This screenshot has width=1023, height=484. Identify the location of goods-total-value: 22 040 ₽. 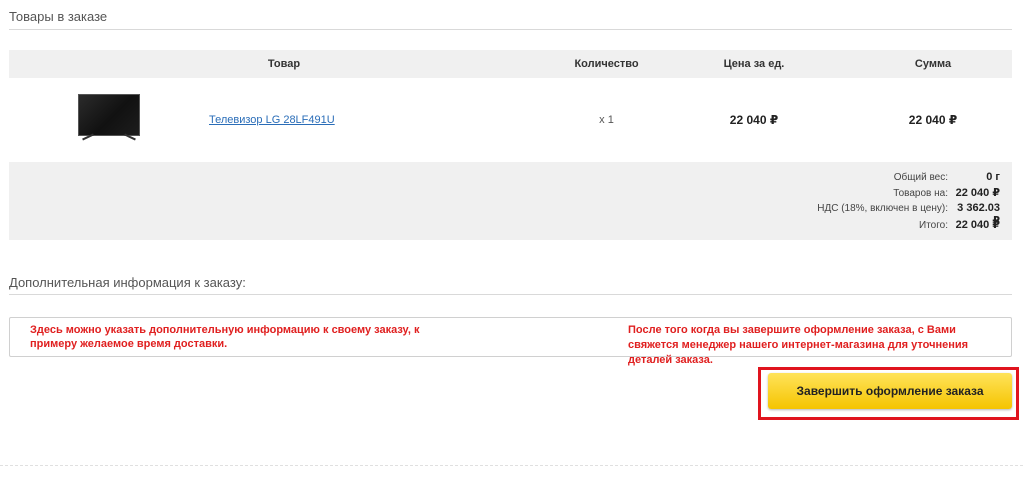
(977, 193).